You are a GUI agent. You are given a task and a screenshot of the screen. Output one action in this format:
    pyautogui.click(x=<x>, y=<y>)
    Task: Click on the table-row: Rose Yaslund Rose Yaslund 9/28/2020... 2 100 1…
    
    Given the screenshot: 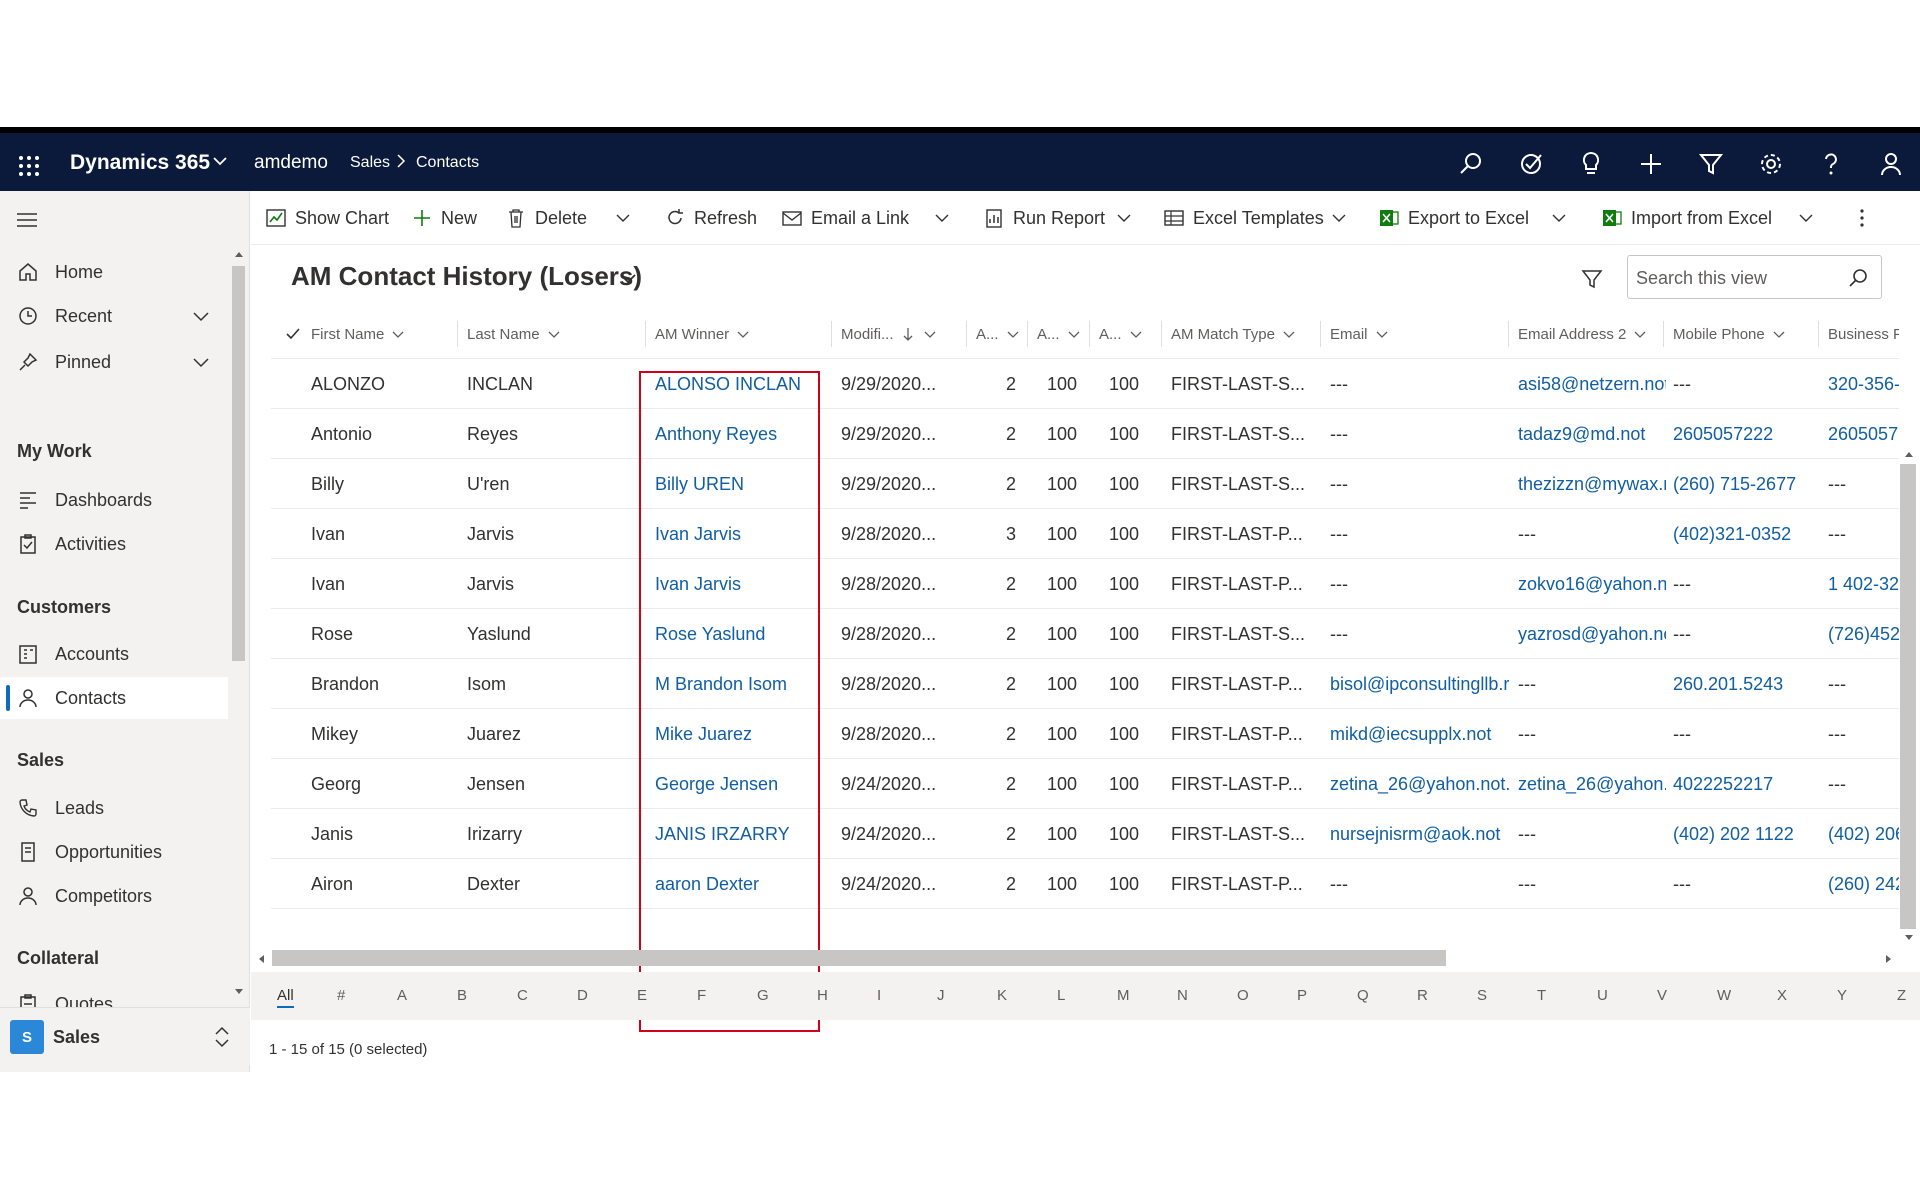 What is the action you would take?
    pyautogui.click(x=1085, y=634)
    